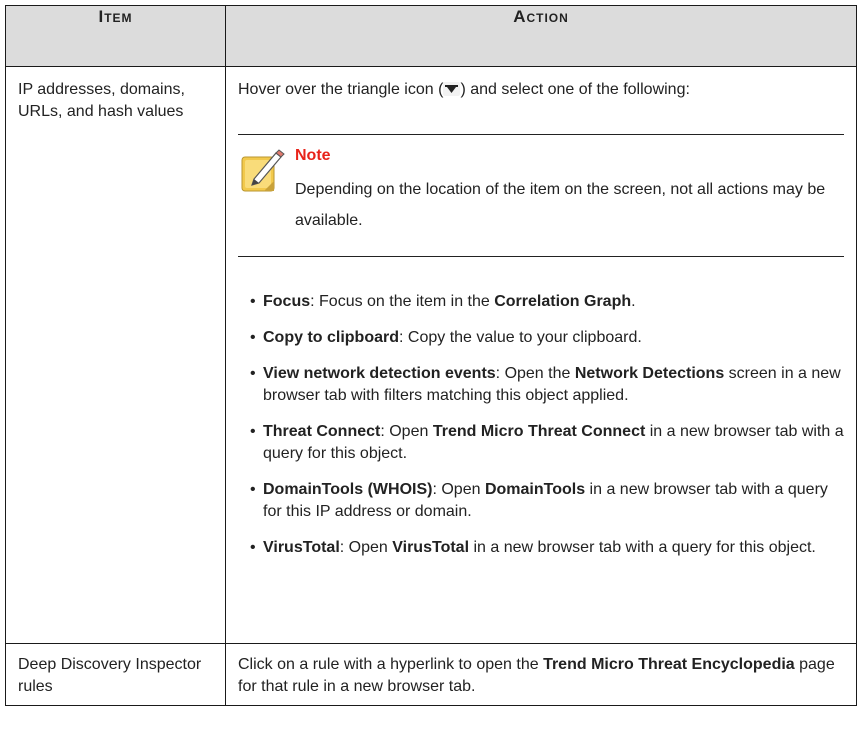 The width and height of the screenshot is (859, 756). Describe the element at coordinates (535, 373) in the screenshot. I see `action-text: : Open the` at that location.